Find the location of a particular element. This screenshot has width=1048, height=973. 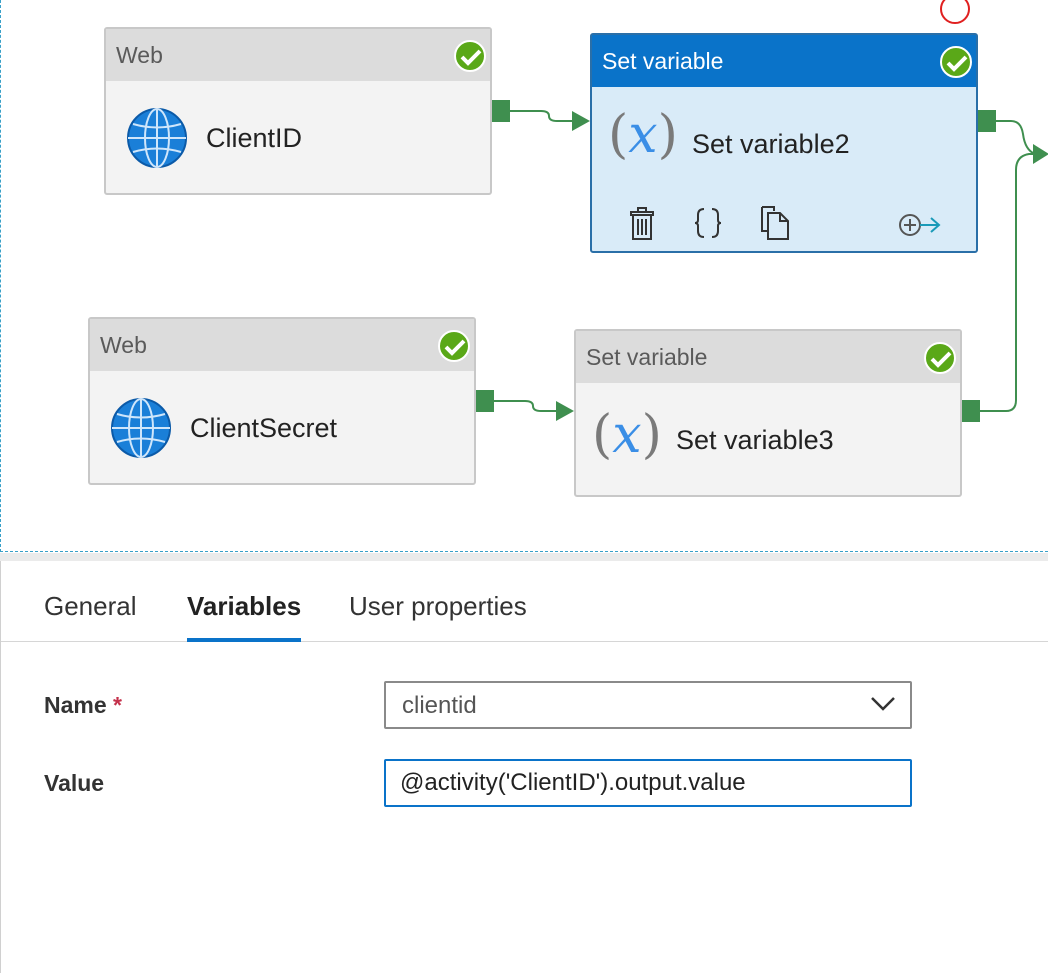

value-field-label: Value is located at coordinates (74, 783).